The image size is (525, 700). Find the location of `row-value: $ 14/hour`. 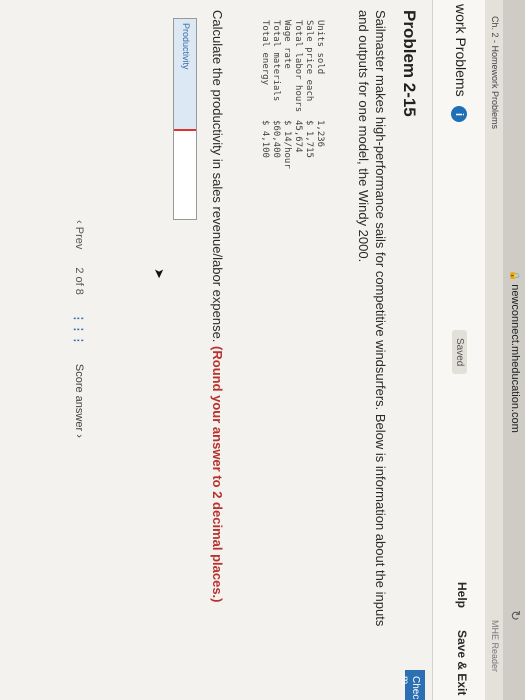

row-value: $ 14/hour is located at coordinates (287, 144).